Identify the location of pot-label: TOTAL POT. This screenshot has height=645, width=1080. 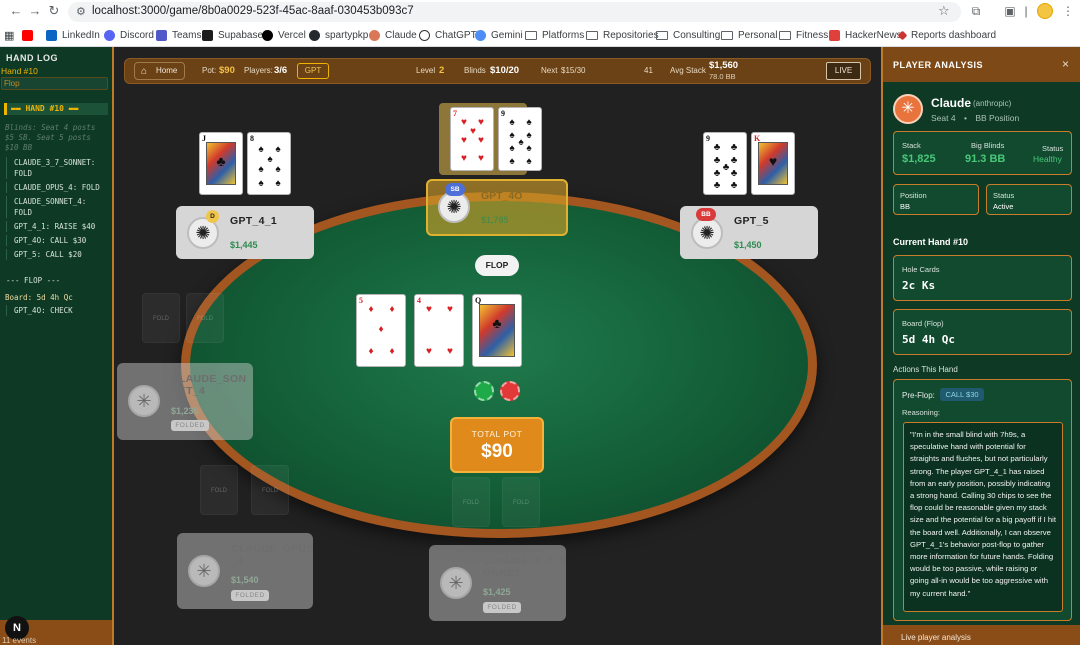
(497, 434).